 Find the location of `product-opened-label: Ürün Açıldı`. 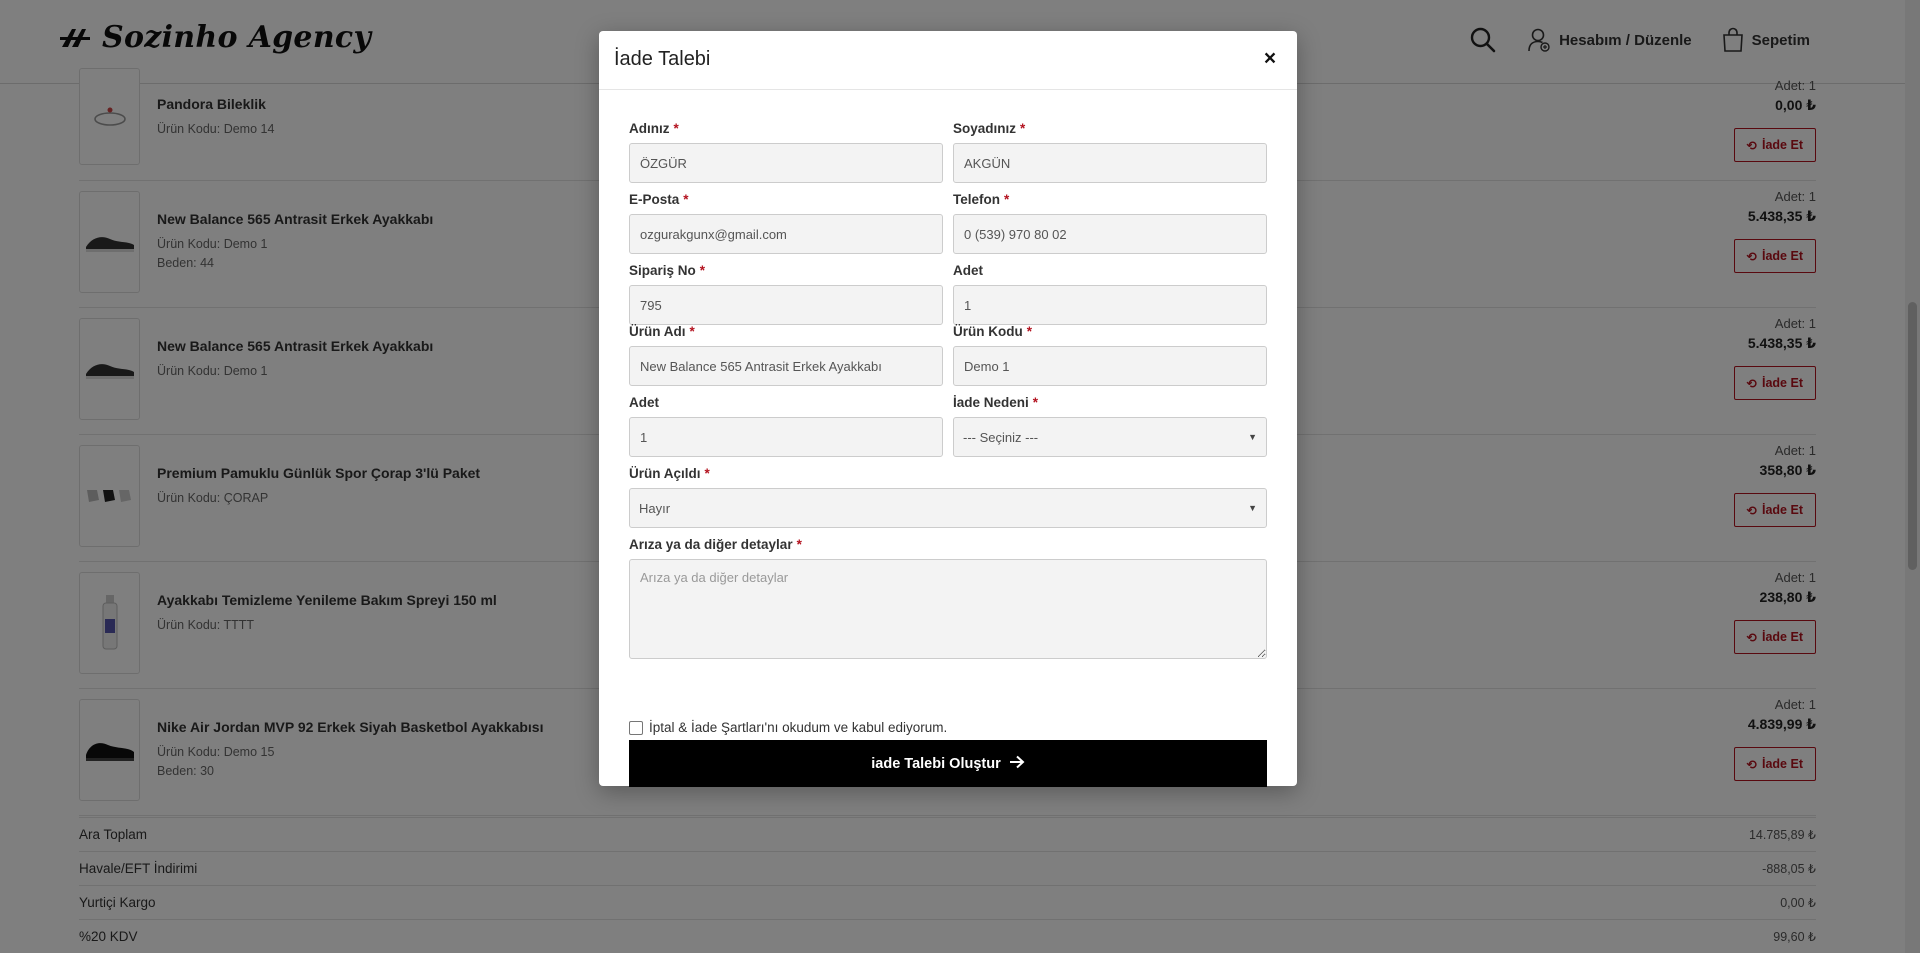

product-opened-label: Ürün Açıldı is located at coordinates (665, 473).